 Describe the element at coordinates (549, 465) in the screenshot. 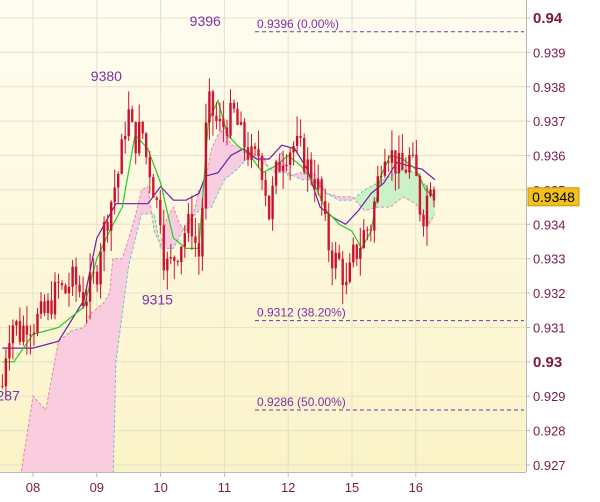

I see `price-tick-label: 0.927` at that location.